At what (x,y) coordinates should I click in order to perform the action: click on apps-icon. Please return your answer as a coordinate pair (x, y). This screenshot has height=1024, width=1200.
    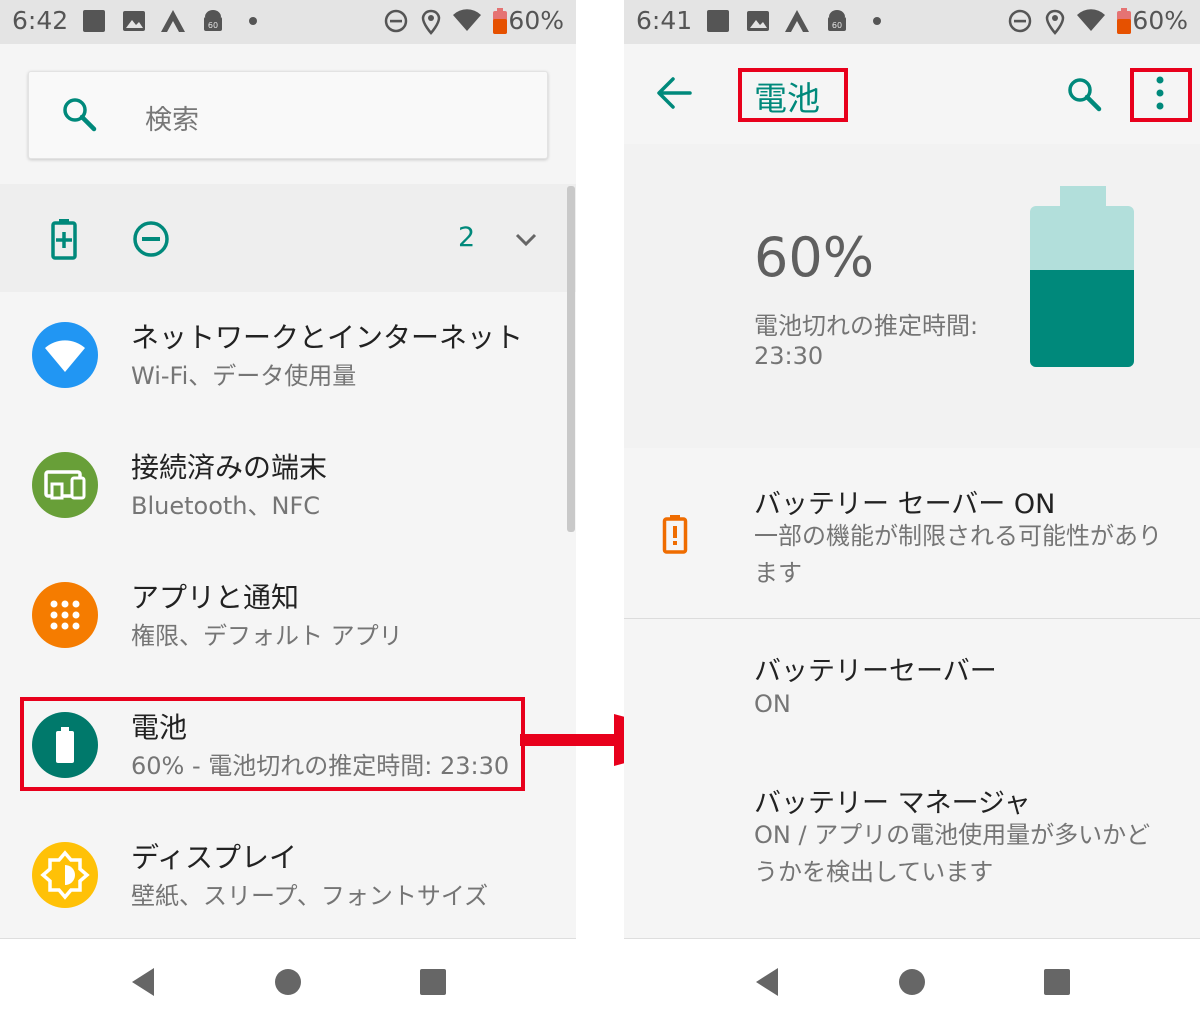
    Looking at the image, I should click on (65, 615).